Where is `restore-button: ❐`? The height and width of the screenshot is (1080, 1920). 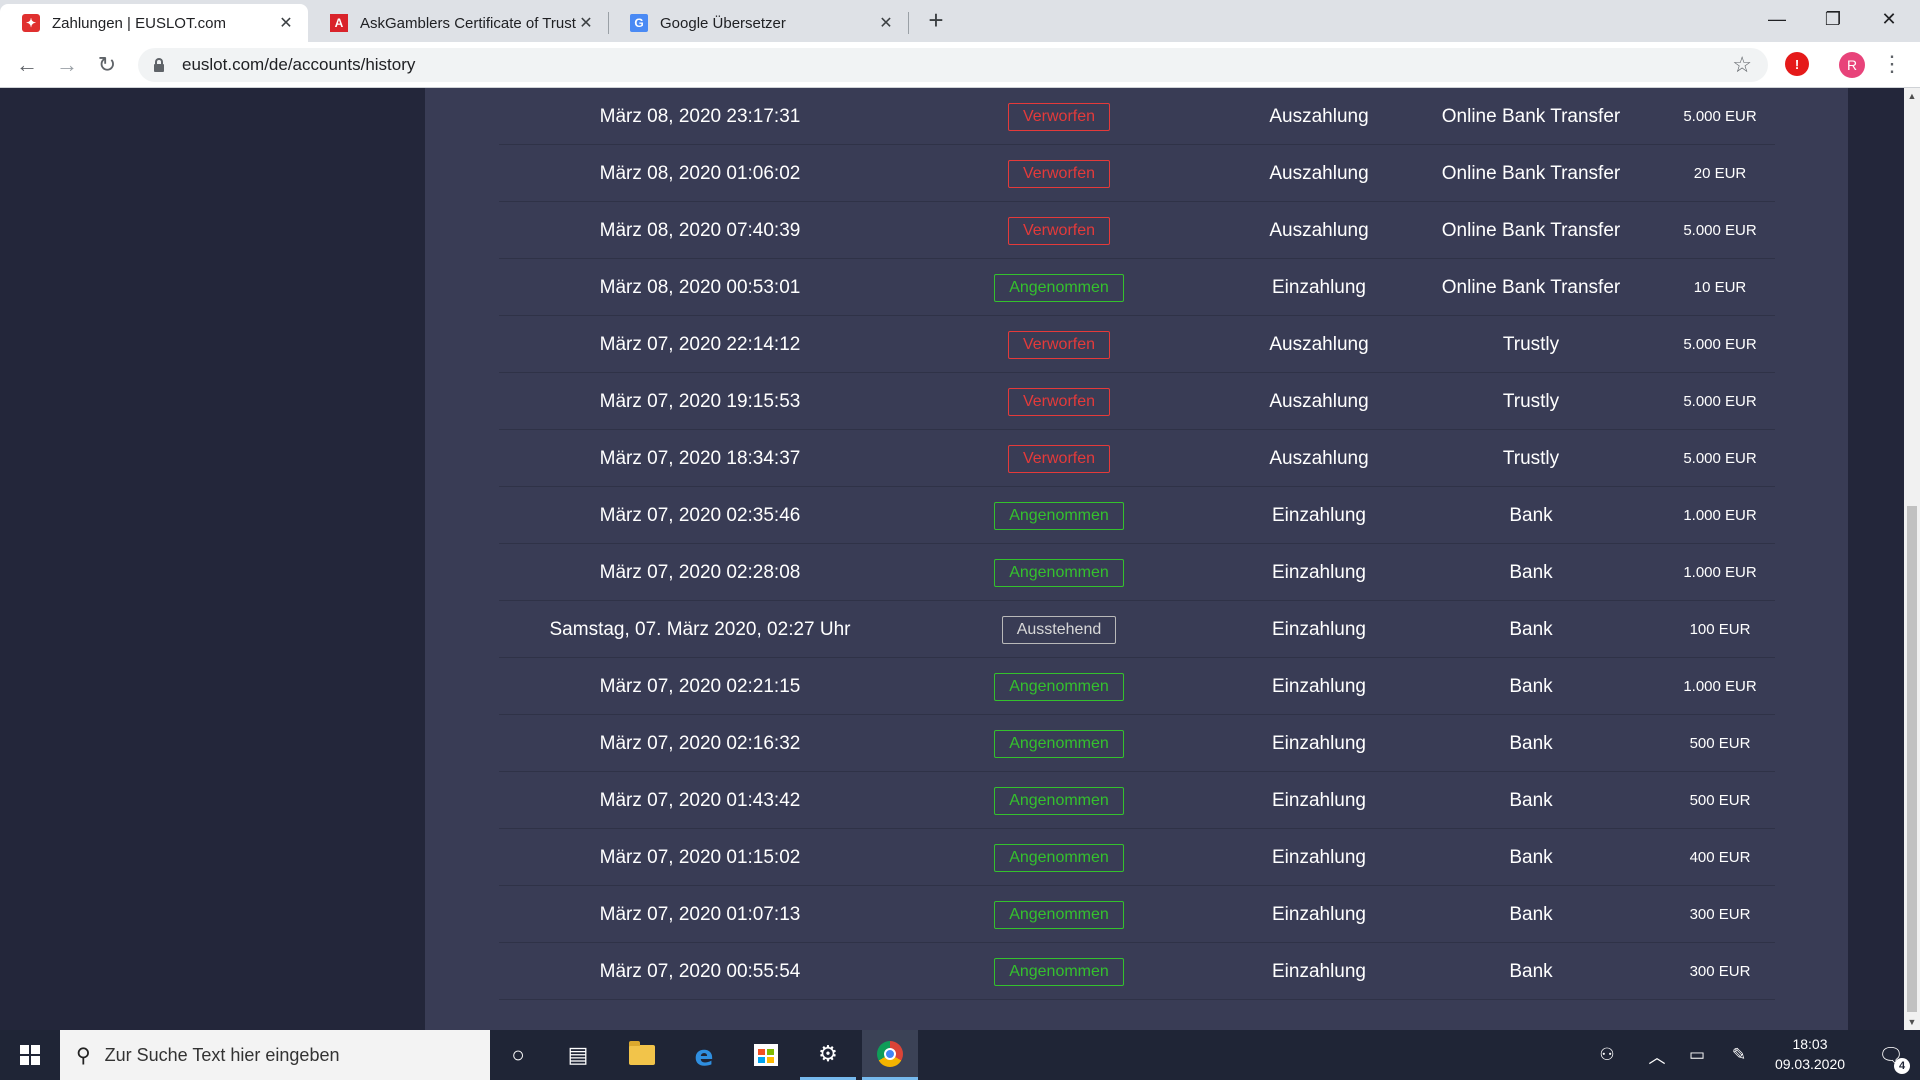
restore-button: ❐ is located at coordinates (1833, 19).